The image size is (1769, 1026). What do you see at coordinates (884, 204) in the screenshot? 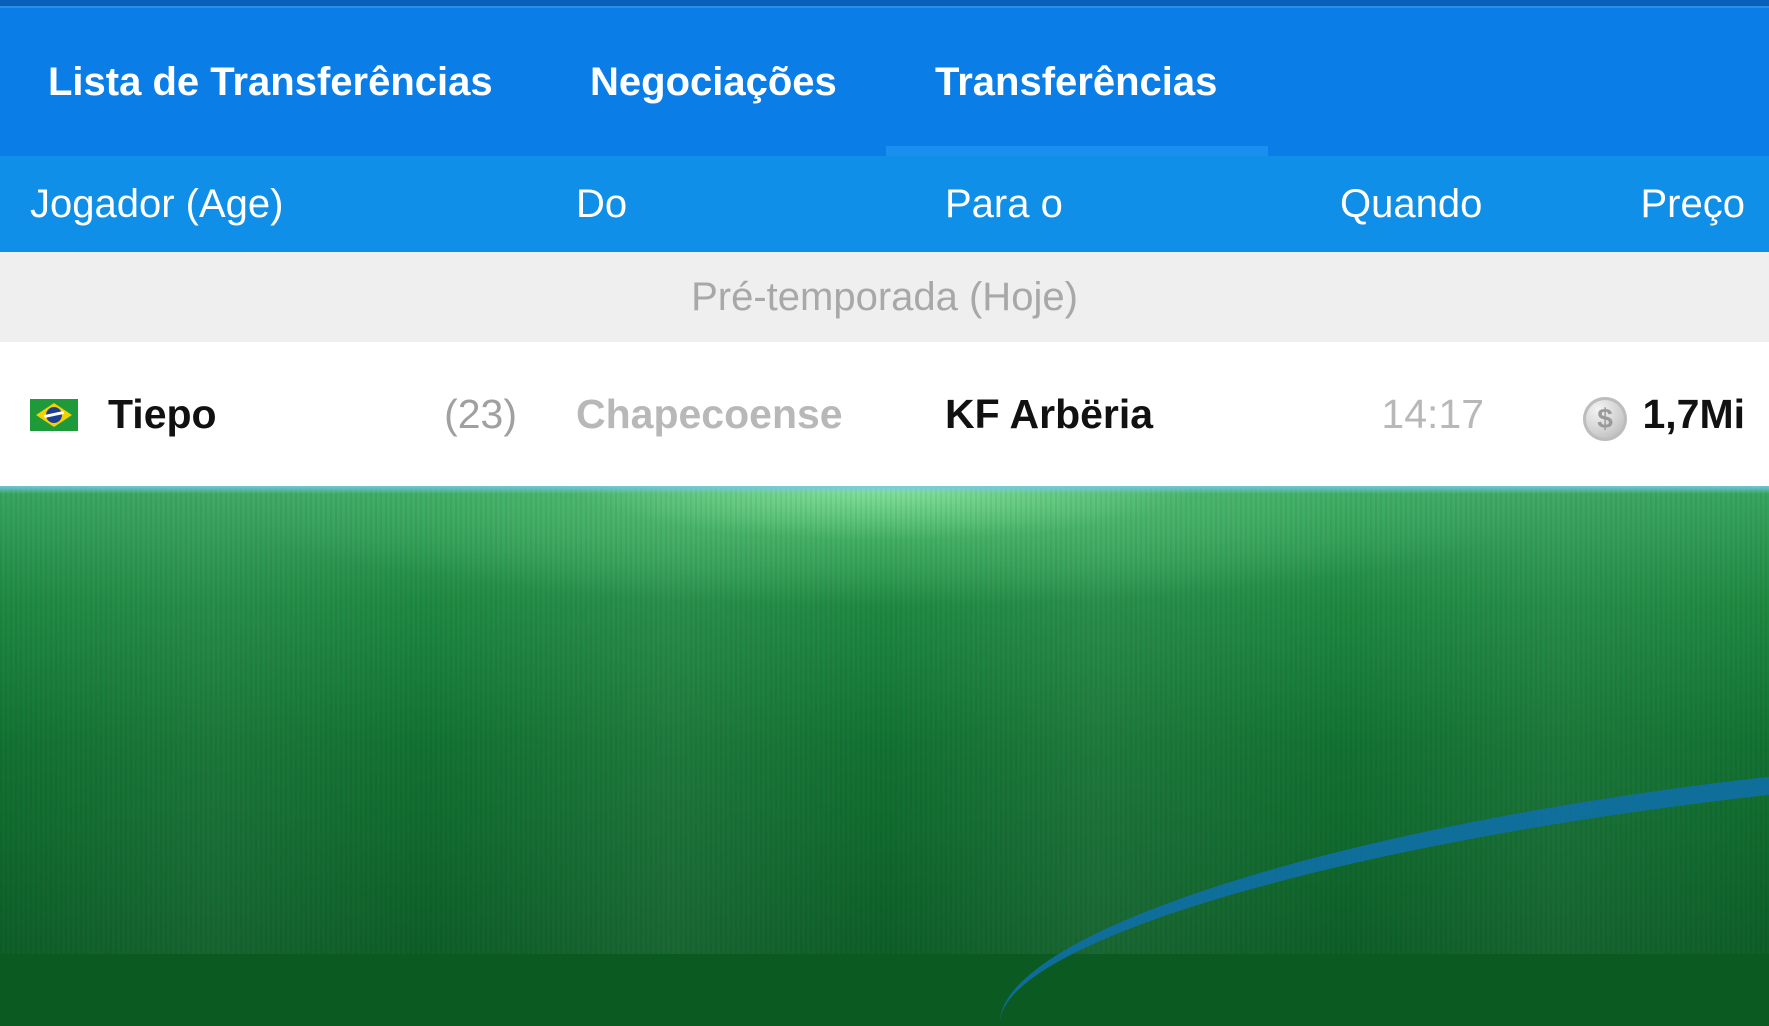
I see `table-header: Jogador (Age) Do Para o Quando Preço` at bounding box center [884, 204].